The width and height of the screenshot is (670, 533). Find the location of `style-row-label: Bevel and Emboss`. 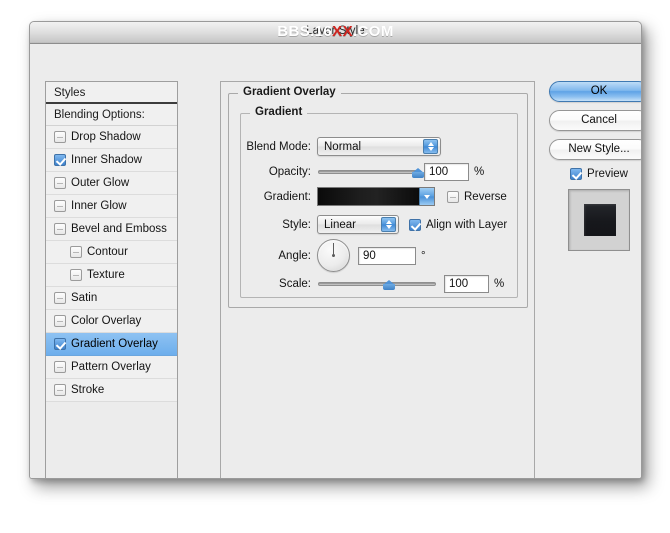

style-row-label: Bevel and Emboss is located at coordinates (119, 228).